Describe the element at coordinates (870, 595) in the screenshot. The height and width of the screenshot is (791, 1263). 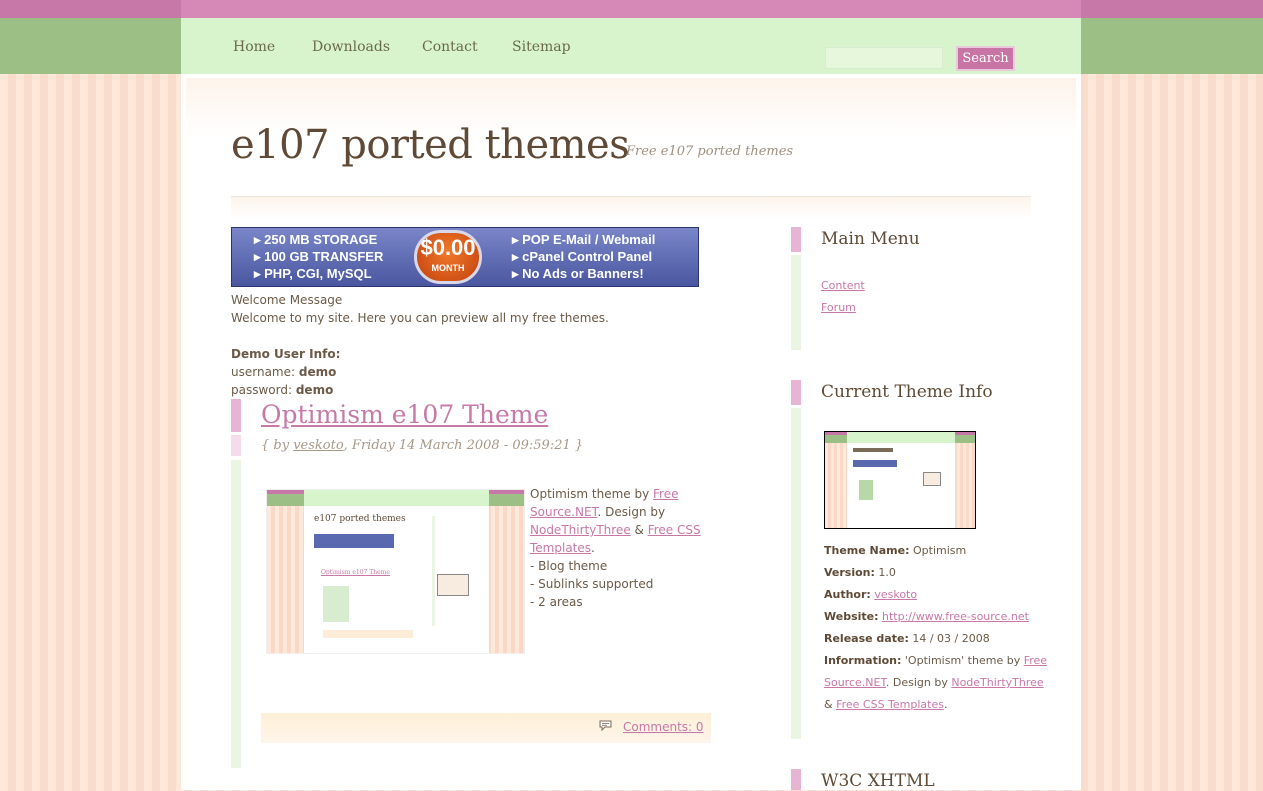
I see `author-row: Author: veskoto` at that location.